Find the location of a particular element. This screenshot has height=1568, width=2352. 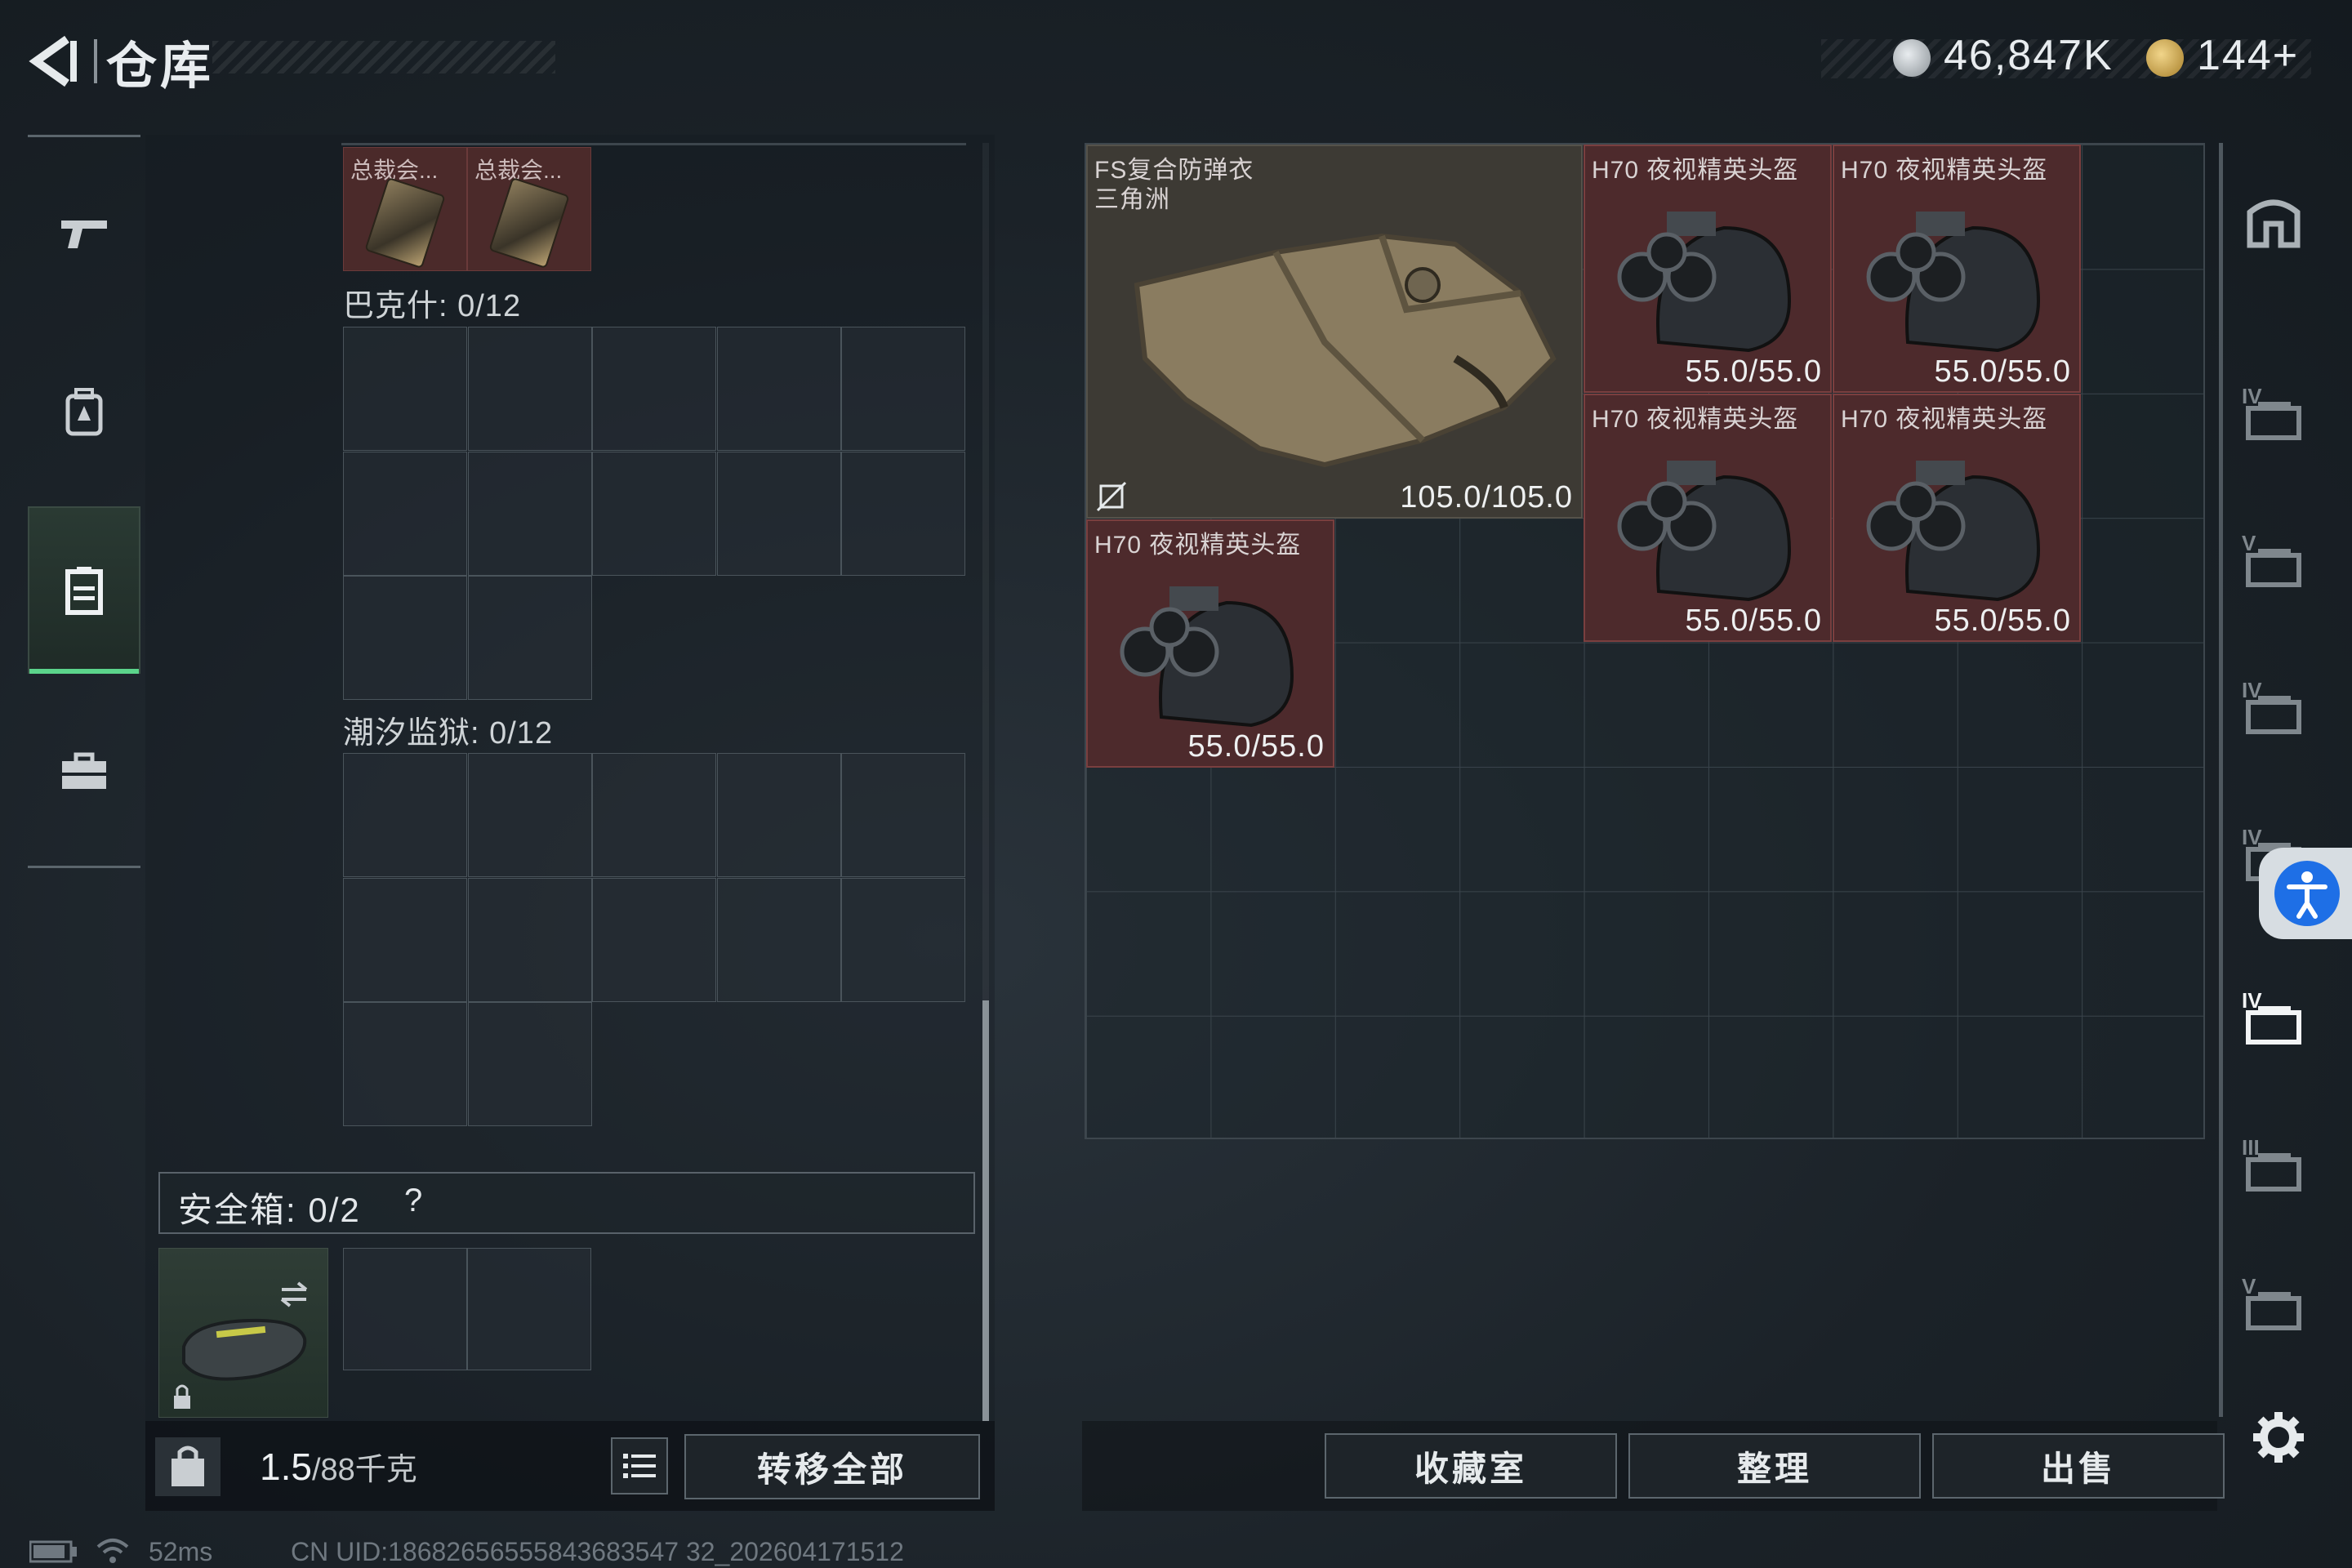

item-durability: 105.0/105.0 is located at coordinates (1486, 497).